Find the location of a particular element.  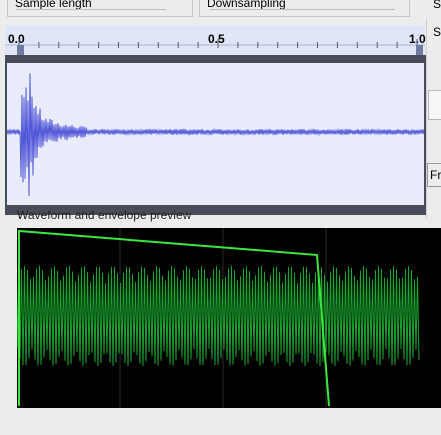

ruler-end-marker is located at coordinates (419, 50).